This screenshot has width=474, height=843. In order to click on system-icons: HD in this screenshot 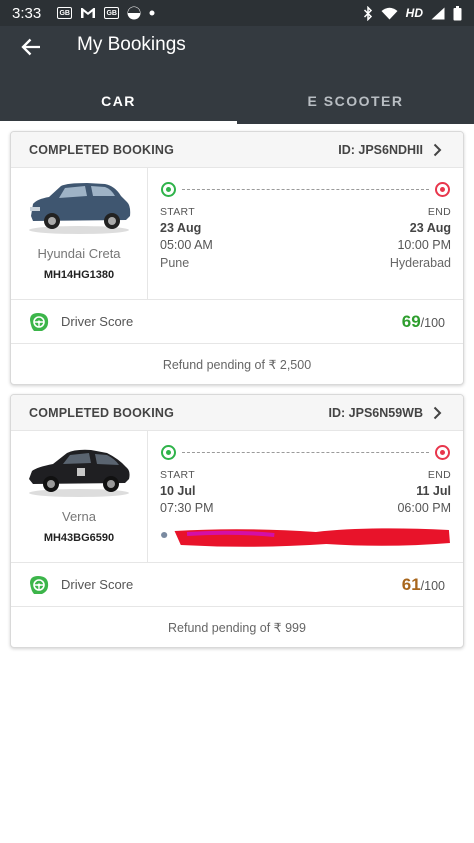, I will do `click(412, 13)`.